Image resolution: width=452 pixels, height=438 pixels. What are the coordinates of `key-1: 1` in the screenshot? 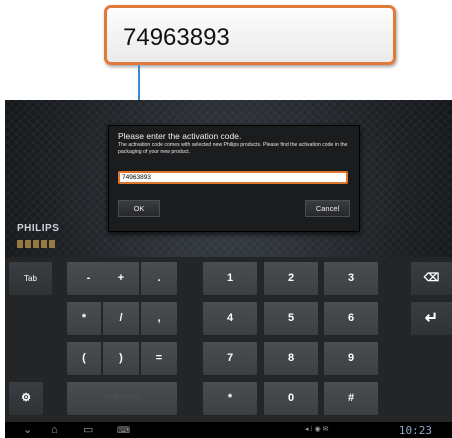 It's located at (230, 278).